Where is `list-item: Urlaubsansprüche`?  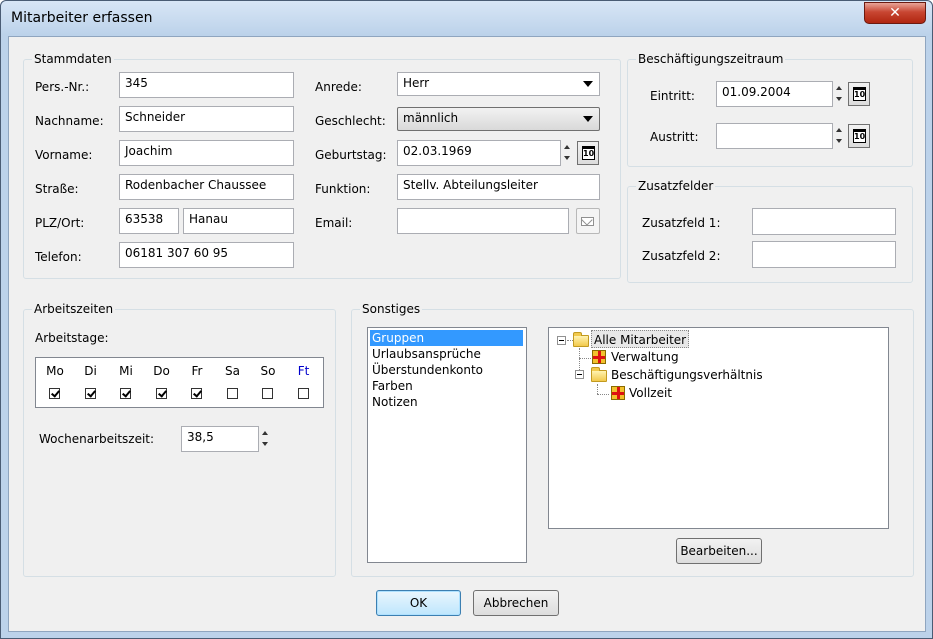
list-item: Urlaubsansprüche is located at coordinates (446, 354).